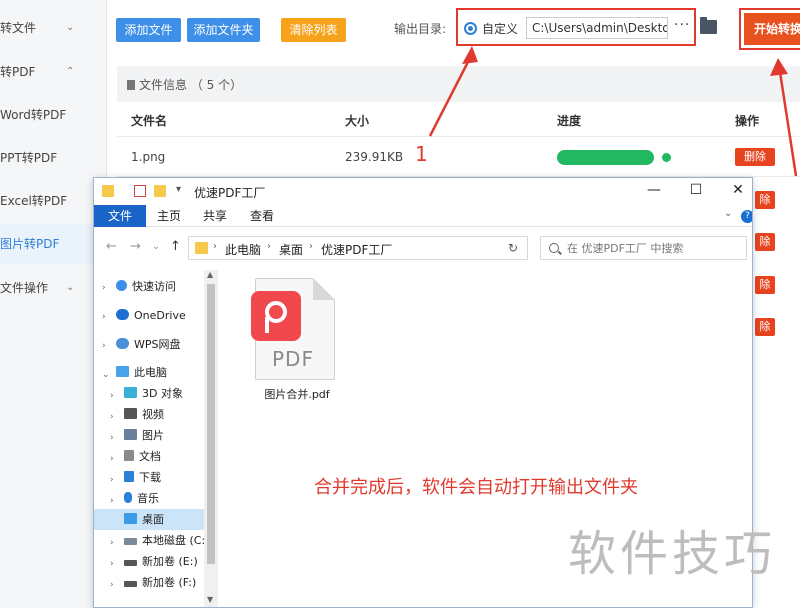 The width and height of the screenshot is (800, 608). Describe the element at coordinates (53, 28) in the screenshot. I see `sidebar-item-convert-file: 转文件 ⌄` at that location.